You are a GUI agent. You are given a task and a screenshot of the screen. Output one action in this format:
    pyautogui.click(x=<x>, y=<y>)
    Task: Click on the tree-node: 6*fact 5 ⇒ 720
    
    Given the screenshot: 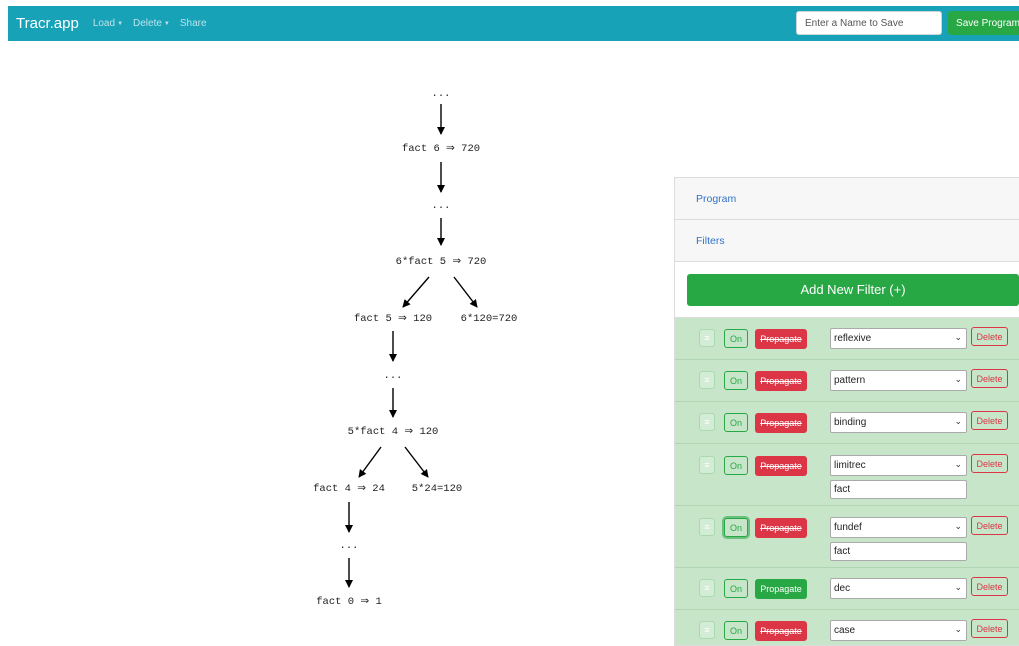 What is the action you would take?
    pyautogui.click(x=441, y=262)
    